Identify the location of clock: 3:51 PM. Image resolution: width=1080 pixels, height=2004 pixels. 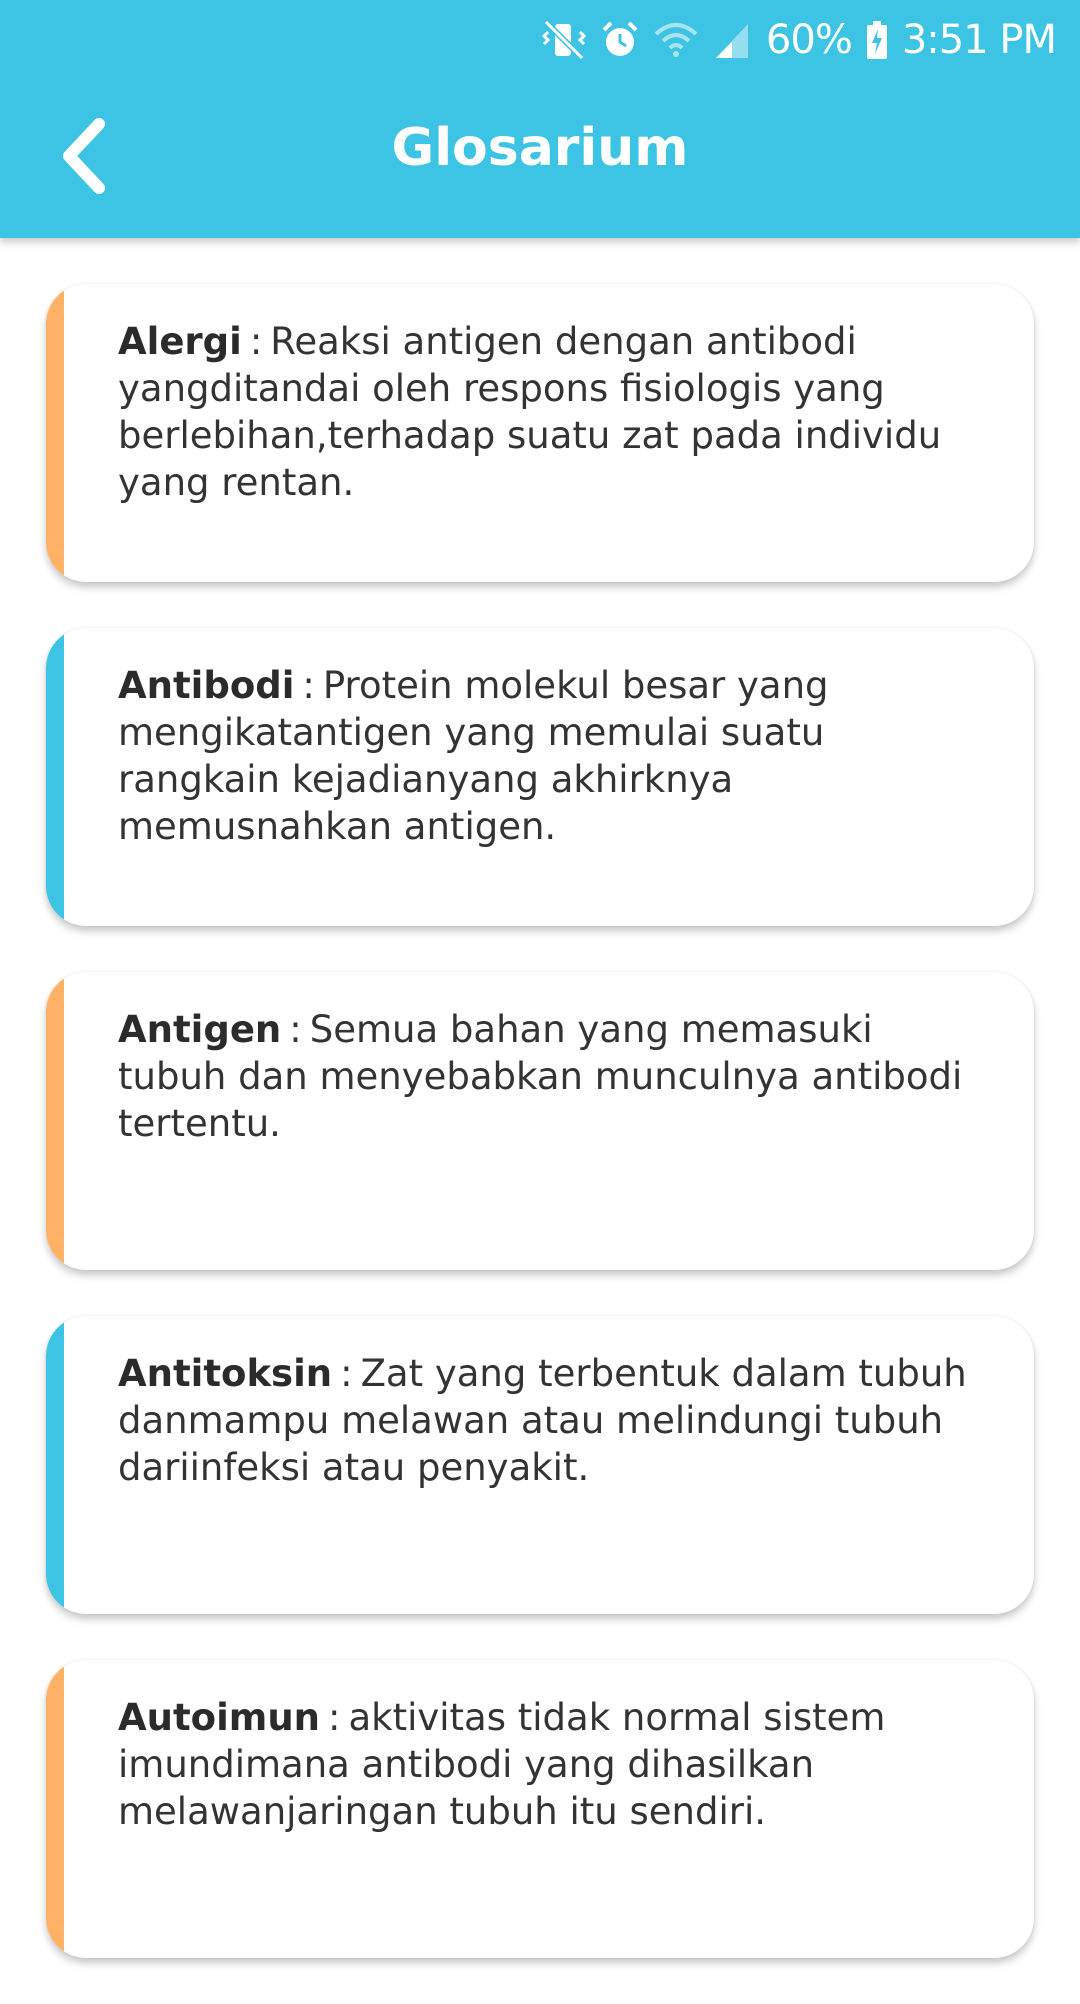
(979, 40).